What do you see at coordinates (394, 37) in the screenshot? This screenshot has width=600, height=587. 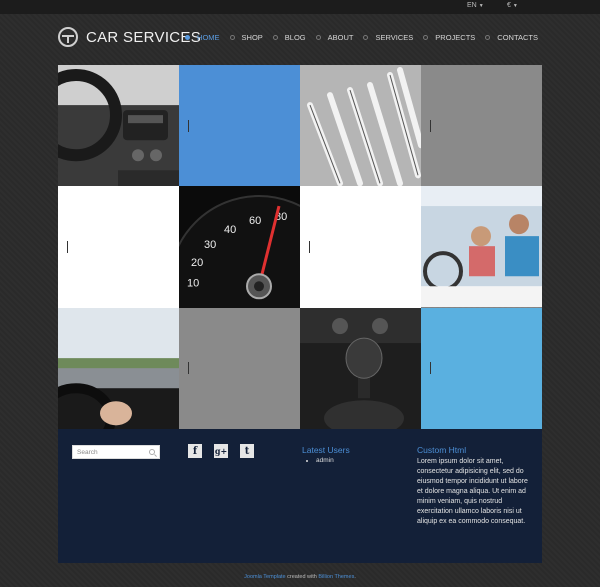 I see `nav-label: SERVICES` at bounding box center [394, 37].